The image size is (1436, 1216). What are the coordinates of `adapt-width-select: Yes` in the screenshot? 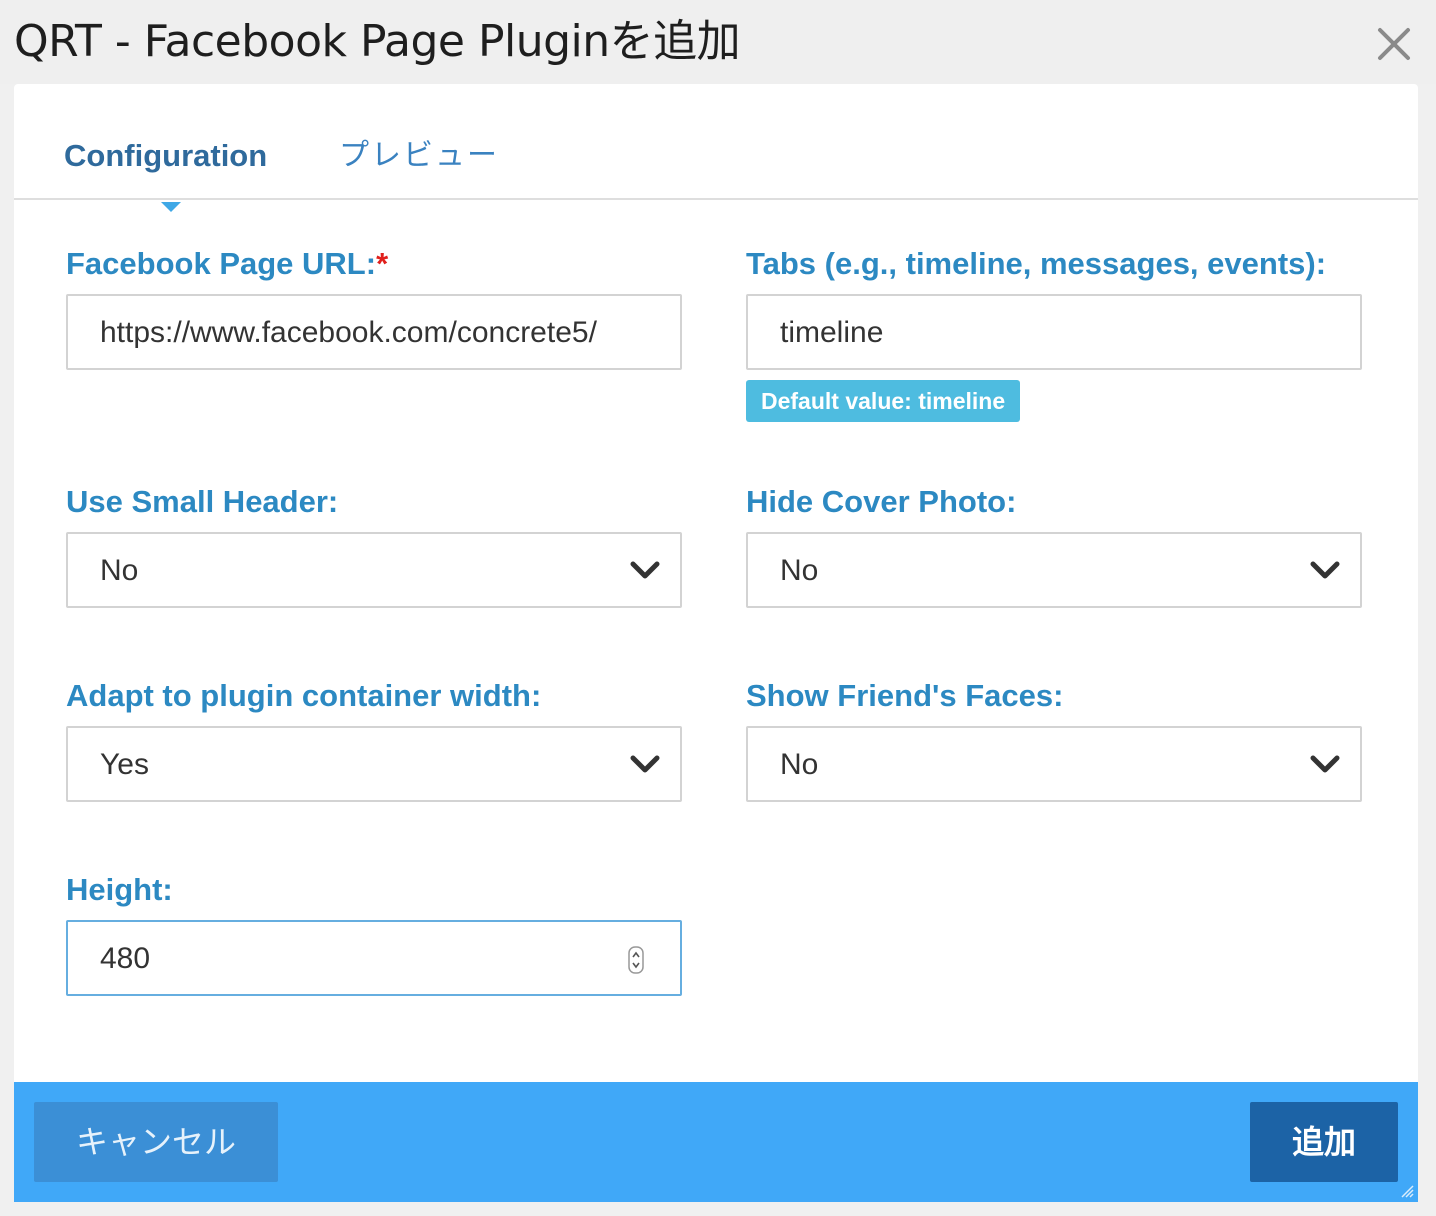 It's located at (374, 764).